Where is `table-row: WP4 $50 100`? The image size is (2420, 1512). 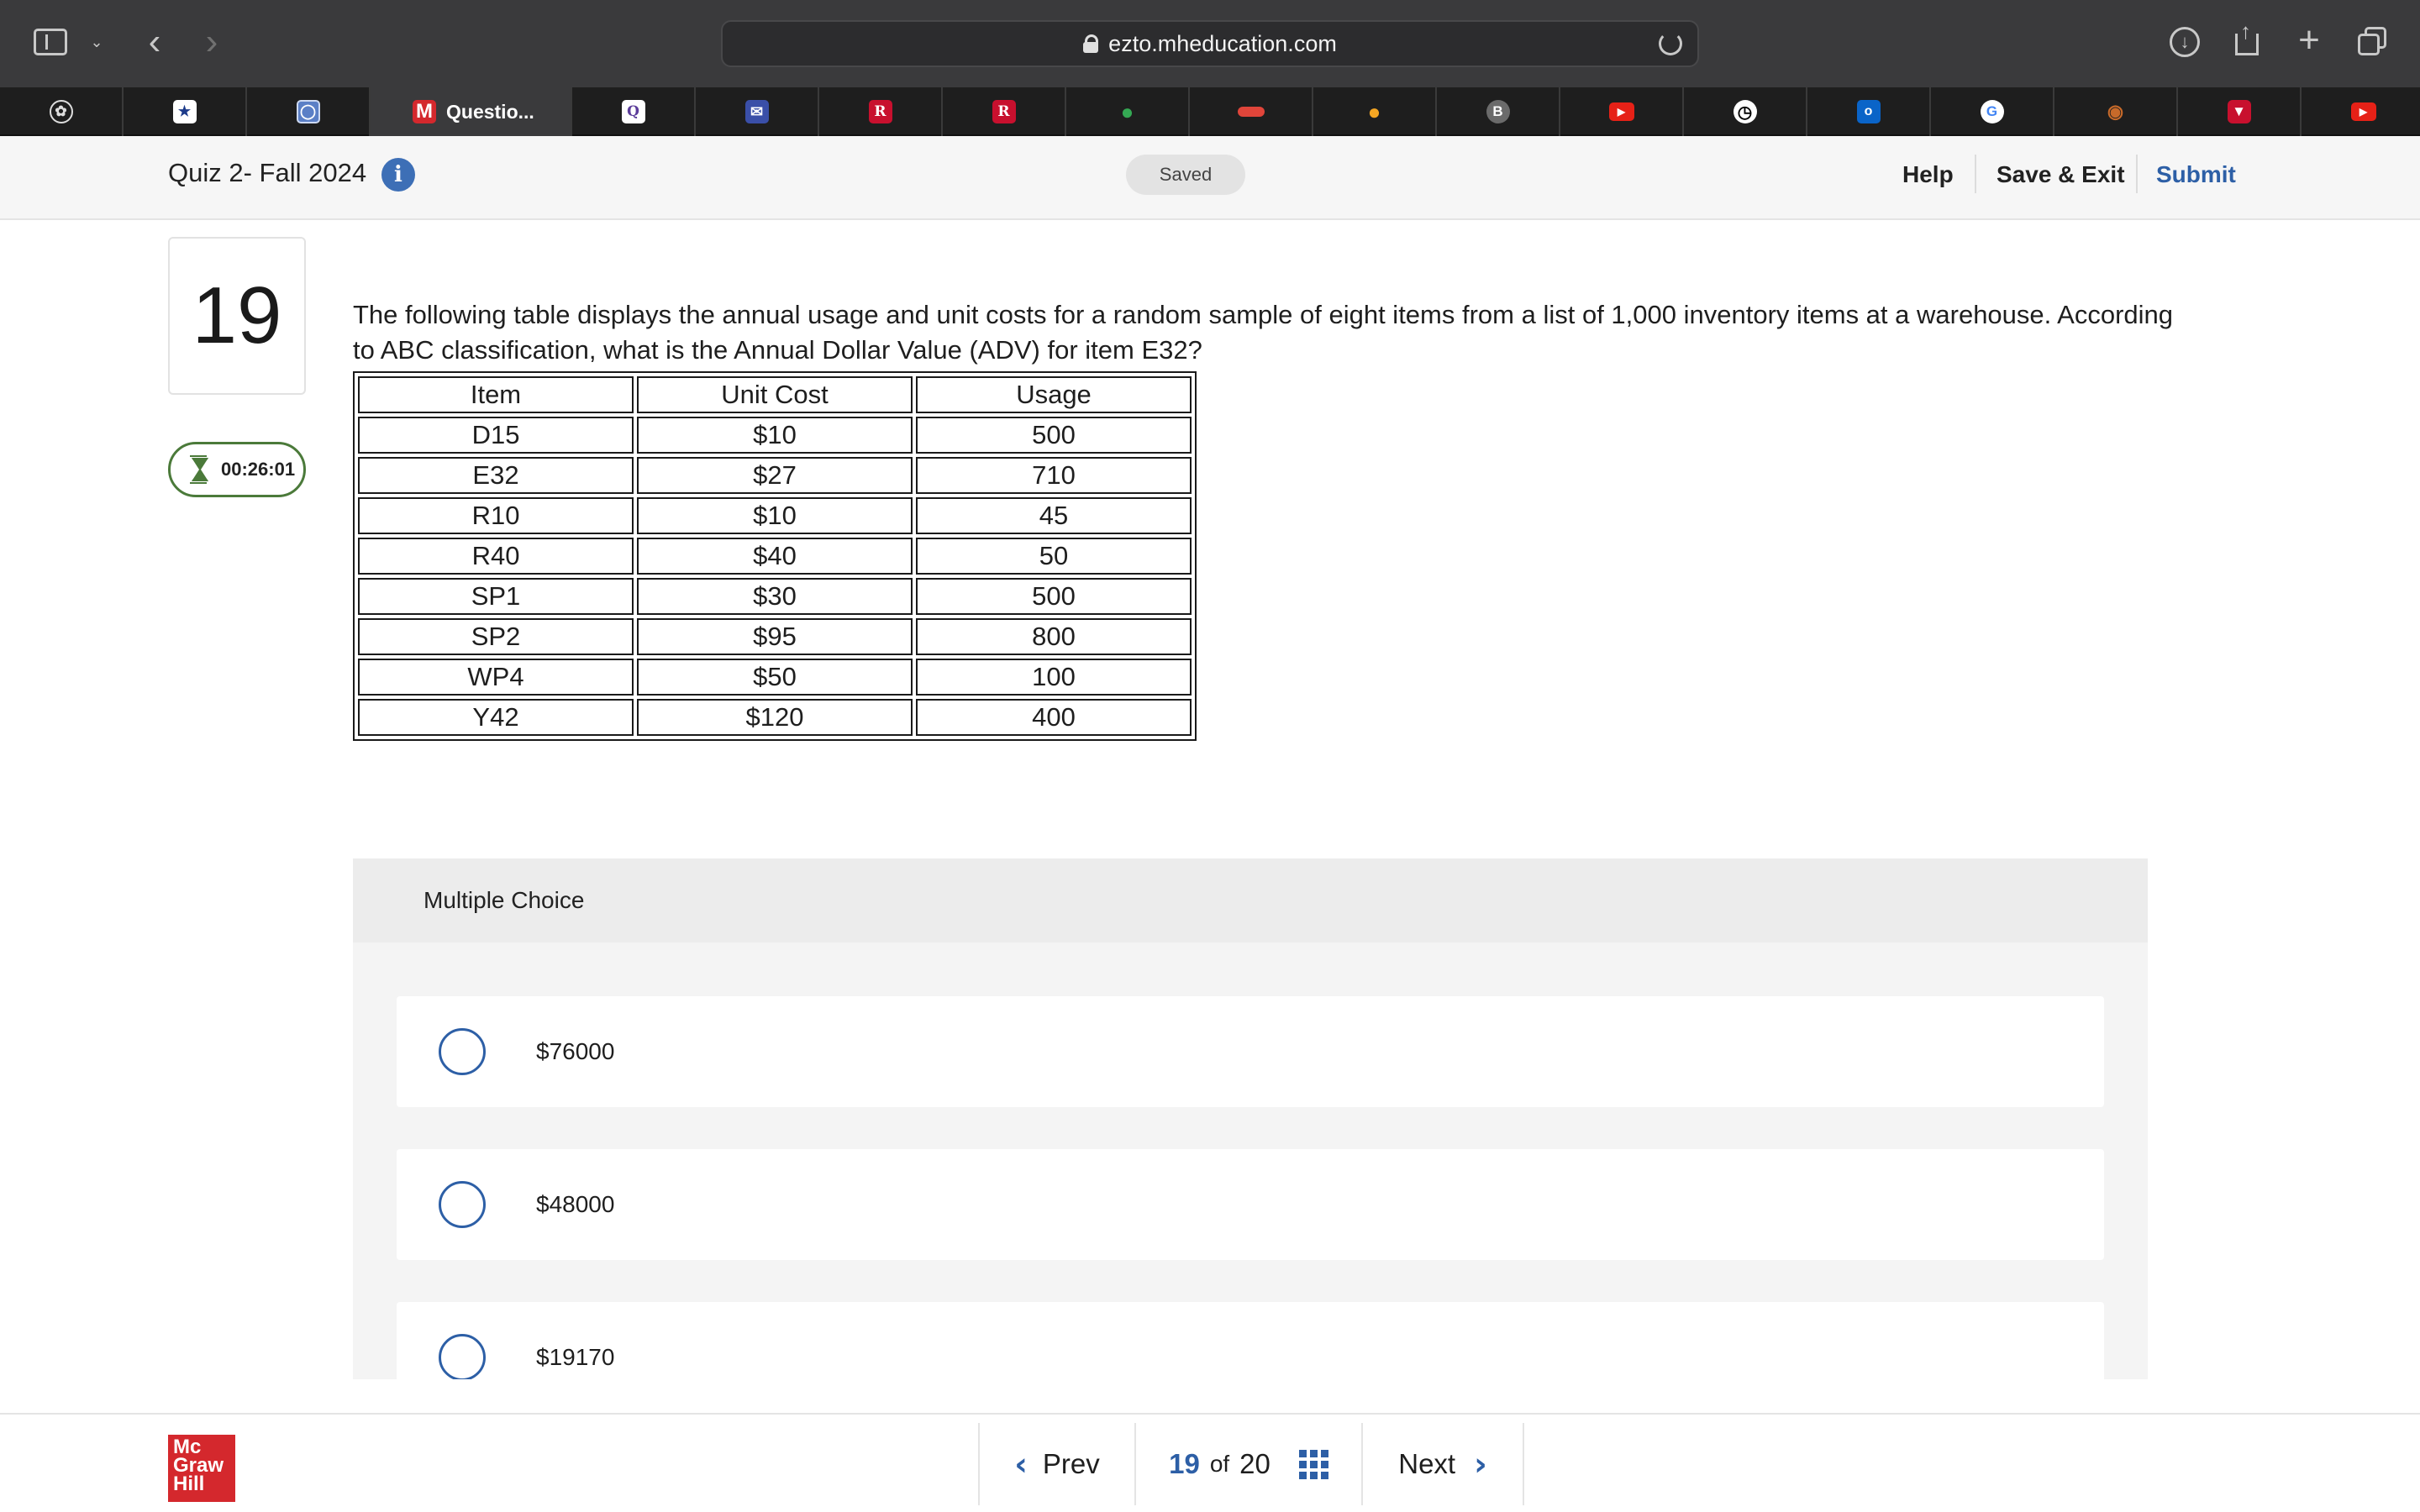
table-row: WP4 $50 100 is located at coordinates (775, 677).